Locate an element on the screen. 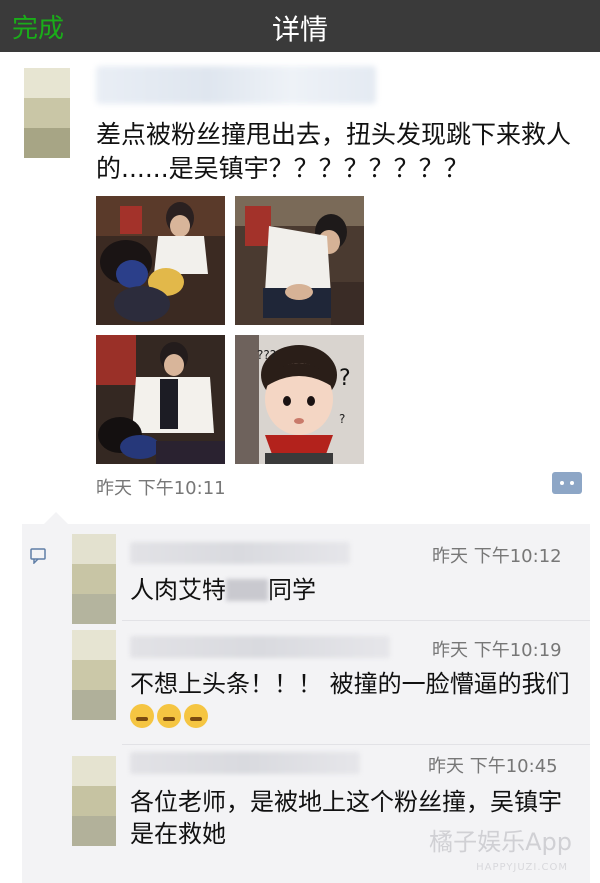 This screenshot has height=883, width=600. comment-time: 昨天 下午10:12 is located at coordinates (497, 556).